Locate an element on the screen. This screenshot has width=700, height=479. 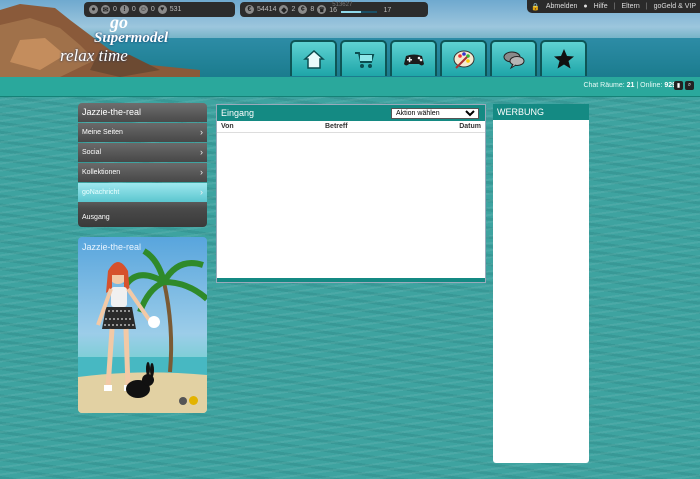
money-icon: € is located at coordinates (249, 9).